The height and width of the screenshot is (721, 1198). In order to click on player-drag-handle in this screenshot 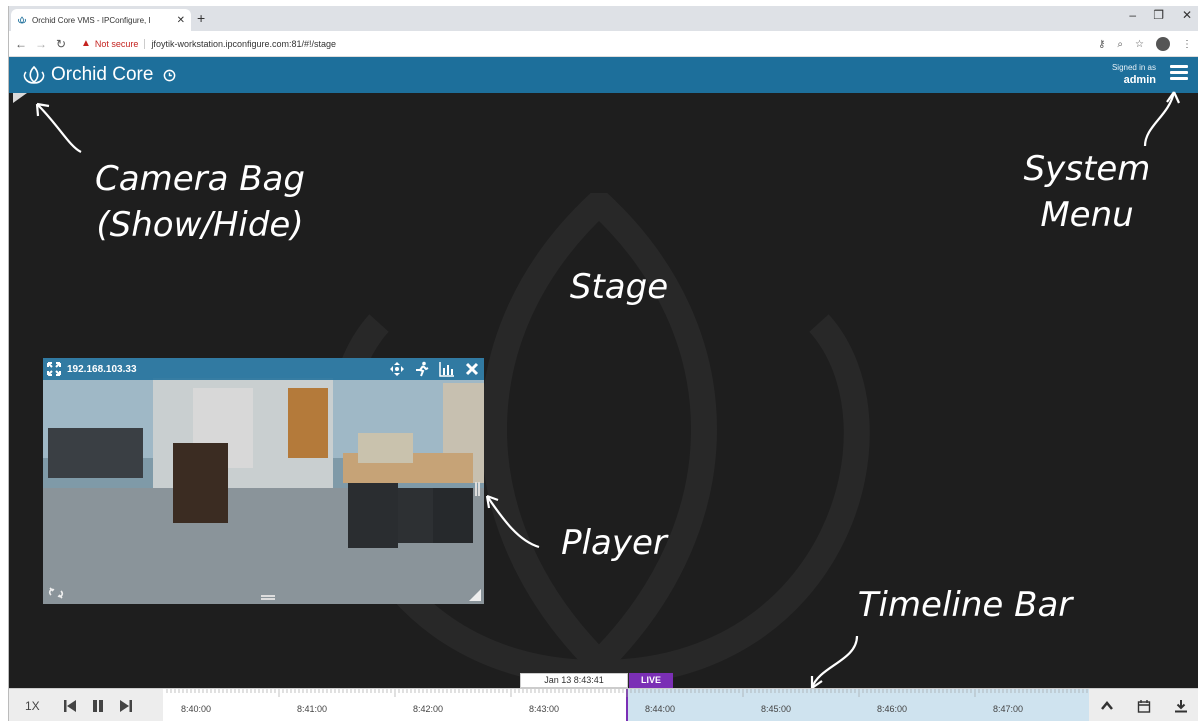, I will do `click(268, 597)`.